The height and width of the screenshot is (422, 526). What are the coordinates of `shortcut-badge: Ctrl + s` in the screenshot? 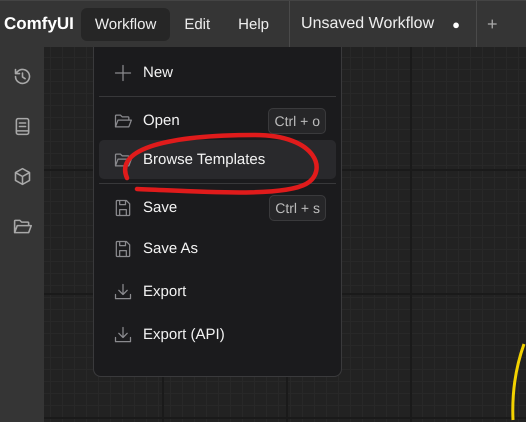 It's located at (297, 207).